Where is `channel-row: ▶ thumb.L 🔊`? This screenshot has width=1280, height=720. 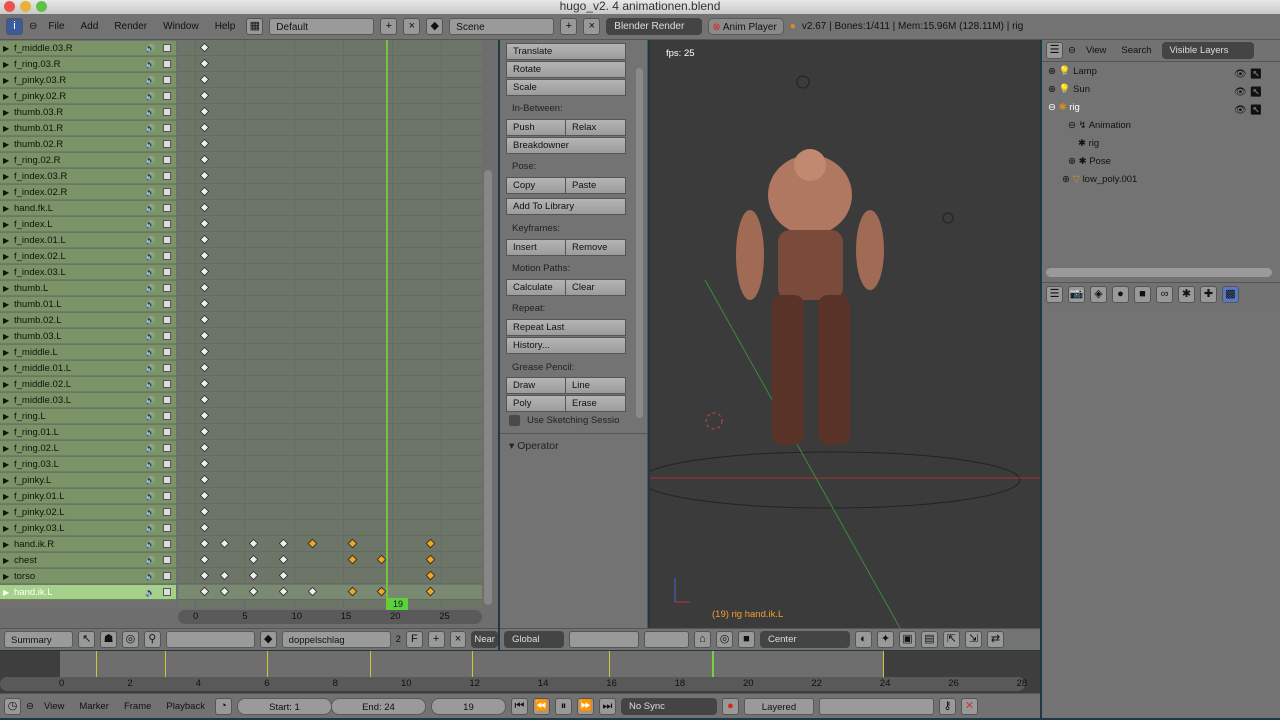 channel-row: ▶ thumb.L 🔊 is located at coordinates (88, 288).